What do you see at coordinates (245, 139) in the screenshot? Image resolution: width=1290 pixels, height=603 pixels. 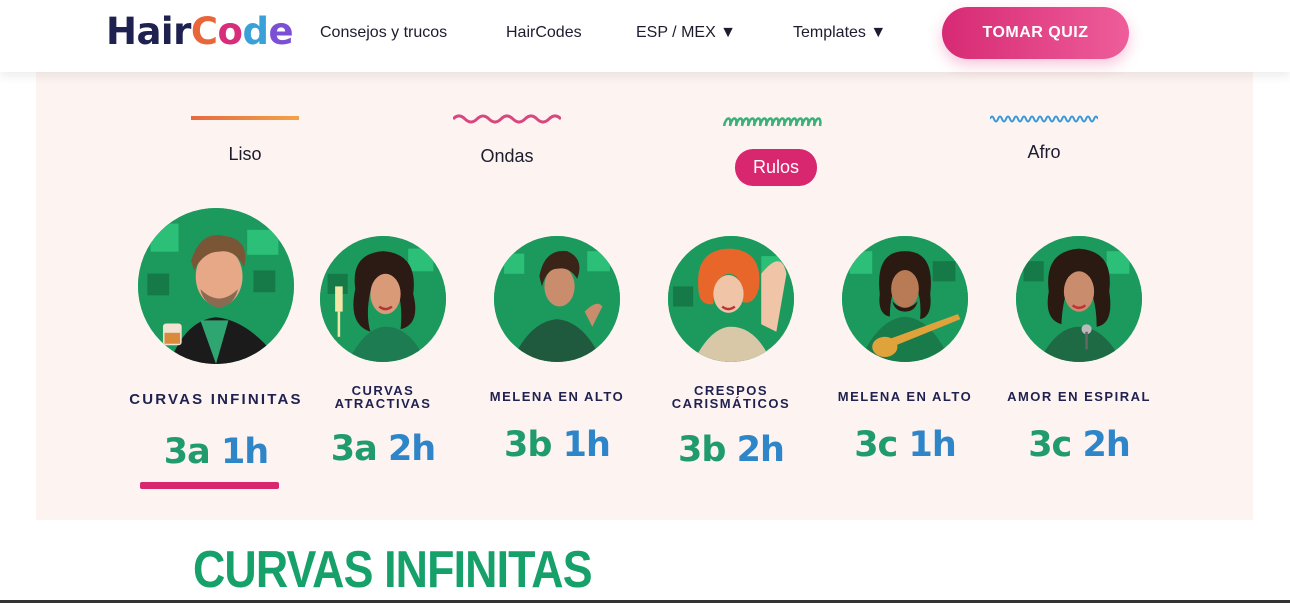 I see `tab-liso: Liso` at bounding box center [245, 139].